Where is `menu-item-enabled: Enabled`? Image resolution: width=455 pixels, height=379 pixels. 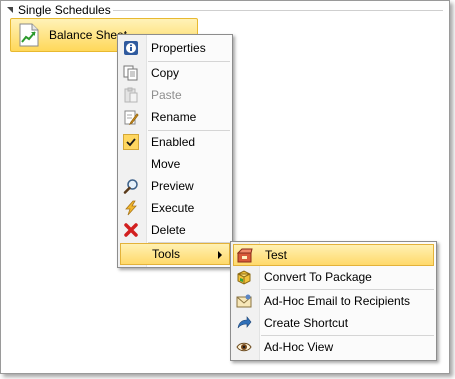 menu-item-enabled: Enabled is located at coordinates (175, 142).